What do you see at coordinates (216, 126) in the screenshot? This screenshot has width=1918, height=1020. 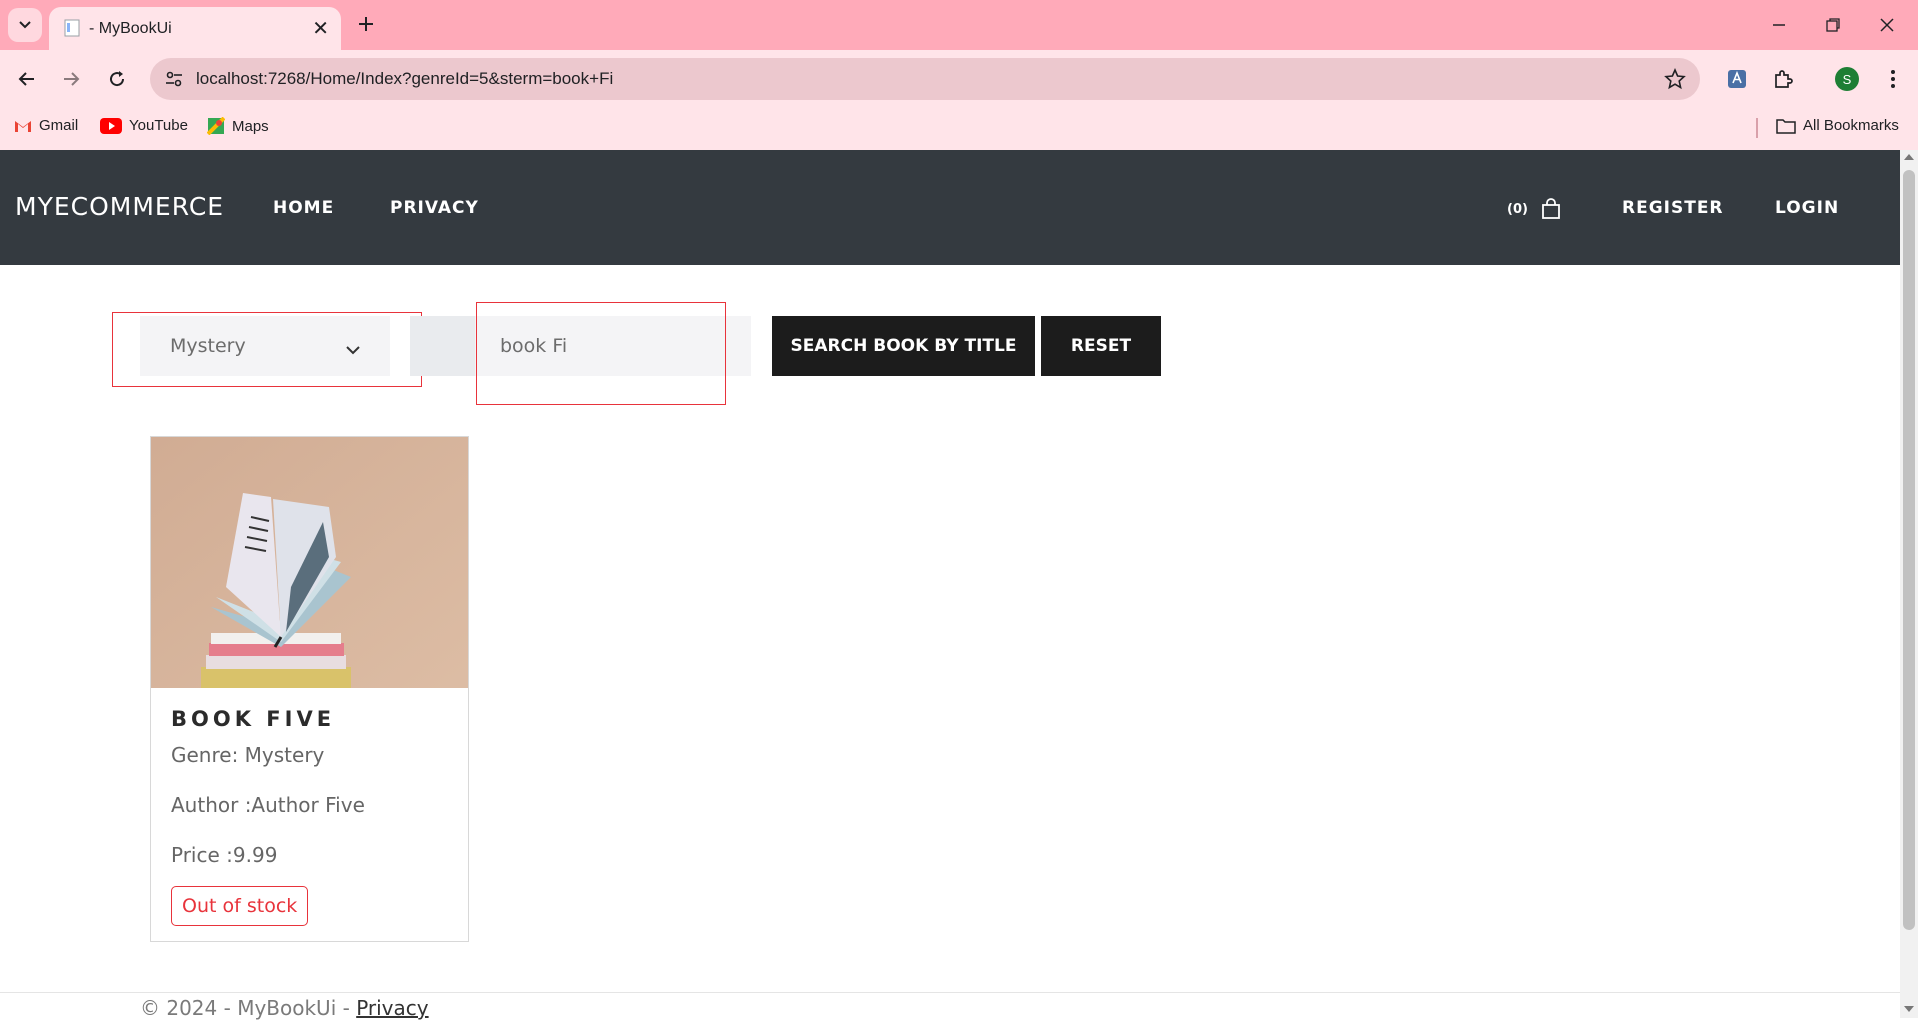 I see `maps-icon` at bounding box center [216, 126].